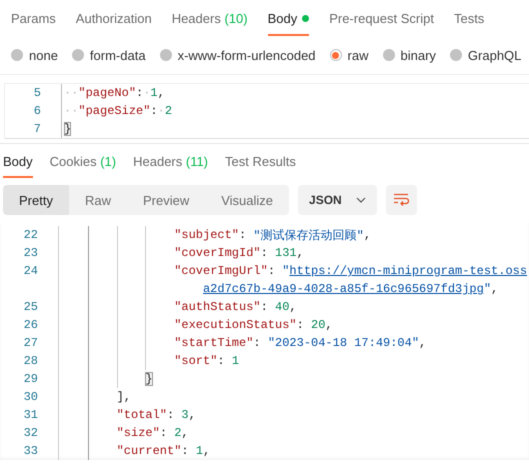  What do you see at coordinates (30, 271) in the screenshot?
I see `line-number: 24` at bounding box center [30, 271].